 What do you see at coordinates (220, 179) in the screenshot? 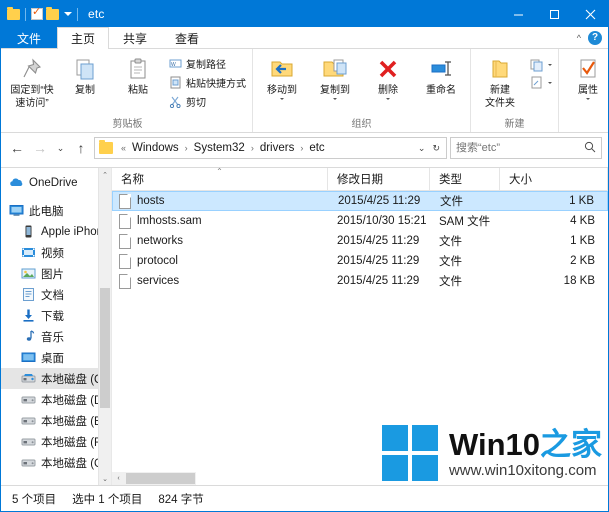
I see `column-header-name: ⌃ 名称` at bounding box center [220, 179].